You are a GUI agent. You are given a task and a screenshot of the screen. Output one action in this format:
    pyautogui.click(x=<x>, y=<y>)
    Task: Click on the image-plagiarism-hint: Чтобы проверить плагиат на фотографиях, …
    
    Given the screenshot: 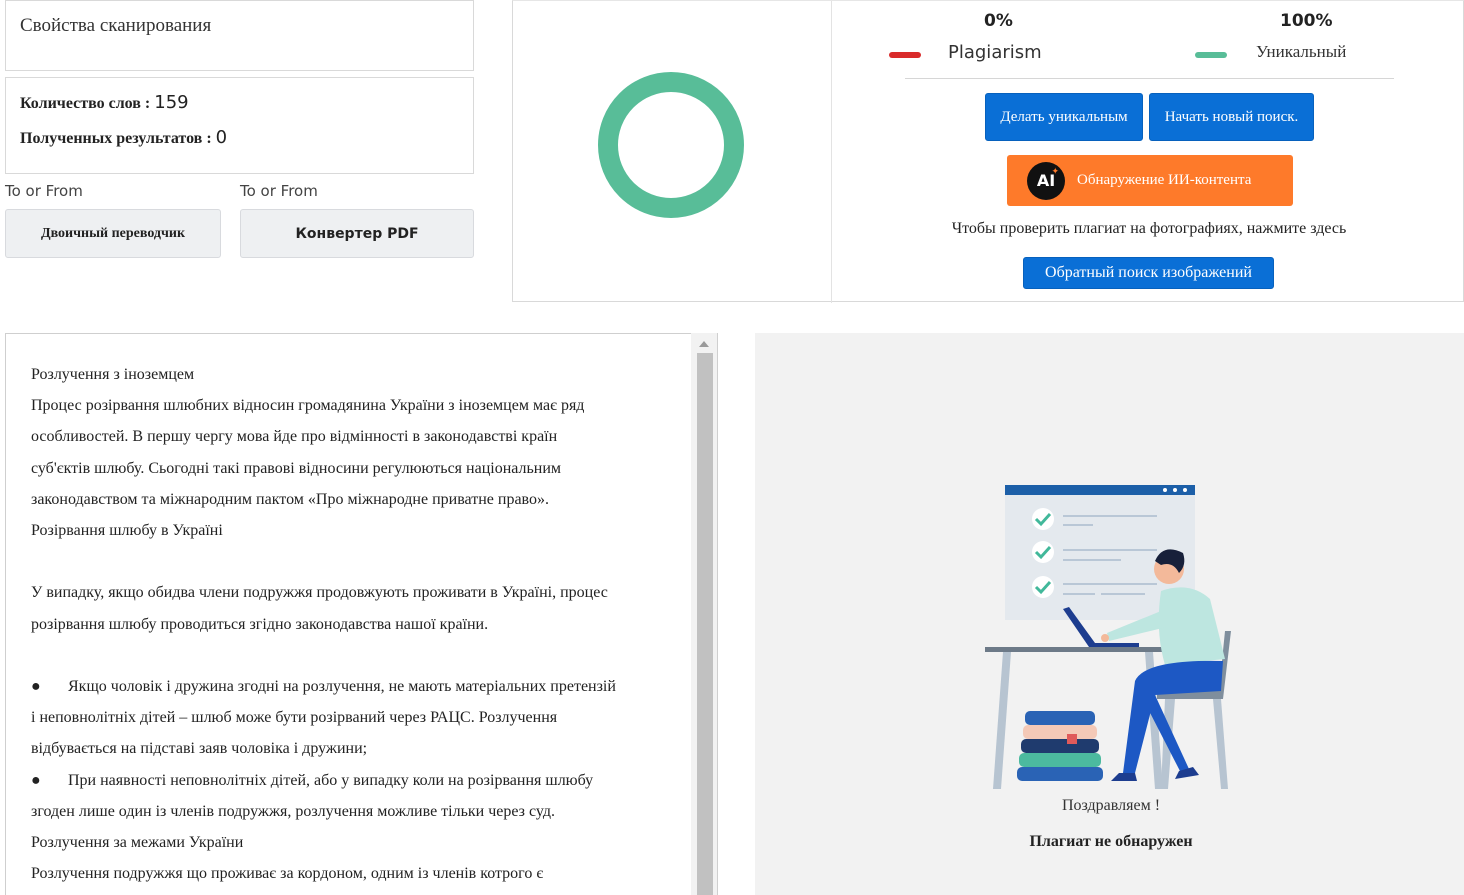 What is the action you would take?
    pyautogui.click(x=1149, y=228)
    